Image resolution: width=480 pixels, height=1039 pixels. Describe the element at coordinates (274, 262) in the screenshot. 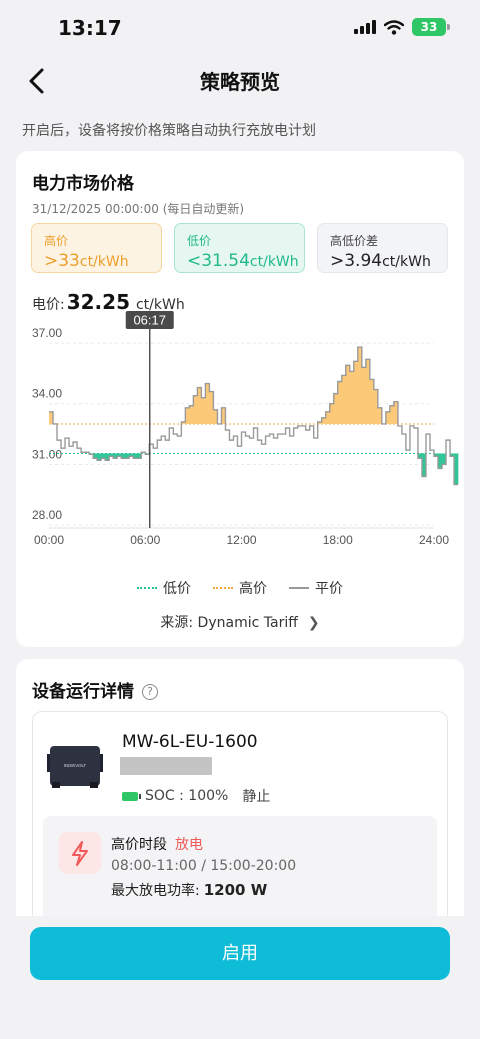

I see `low-price-unit: ct/kWh` at that location.